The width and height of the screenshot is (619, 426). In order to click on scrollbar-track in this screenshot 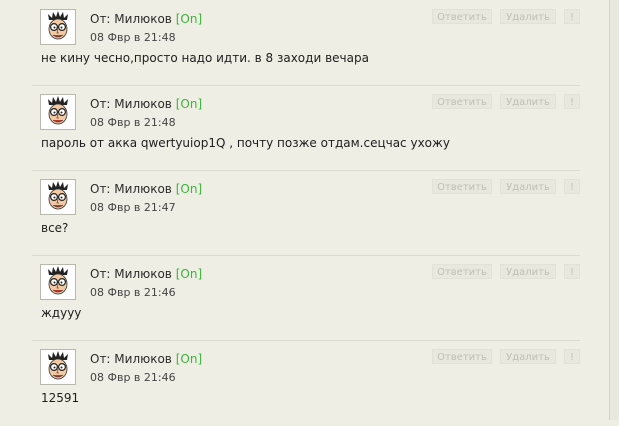, I will do `click(614, 210)`.